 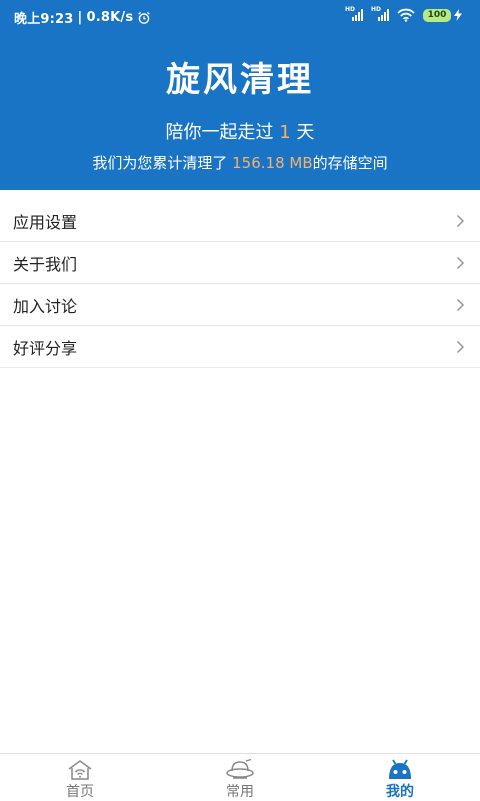 I want to click on menu-item-label: 好评分享, so click(x=45, y=348).